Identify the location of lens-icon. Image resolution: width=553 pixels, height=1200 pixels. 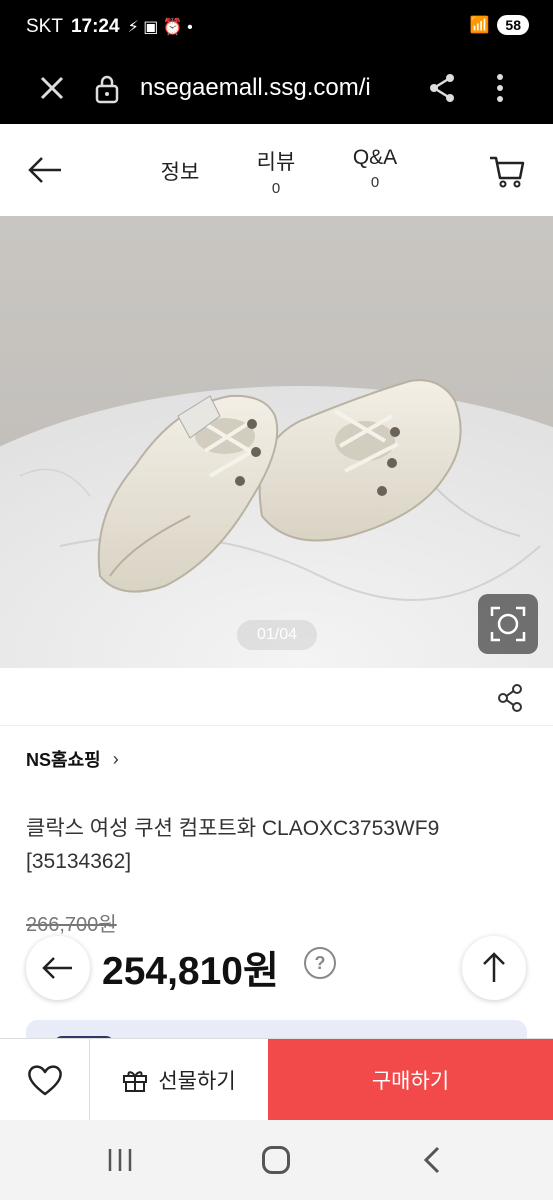
(508, 624).